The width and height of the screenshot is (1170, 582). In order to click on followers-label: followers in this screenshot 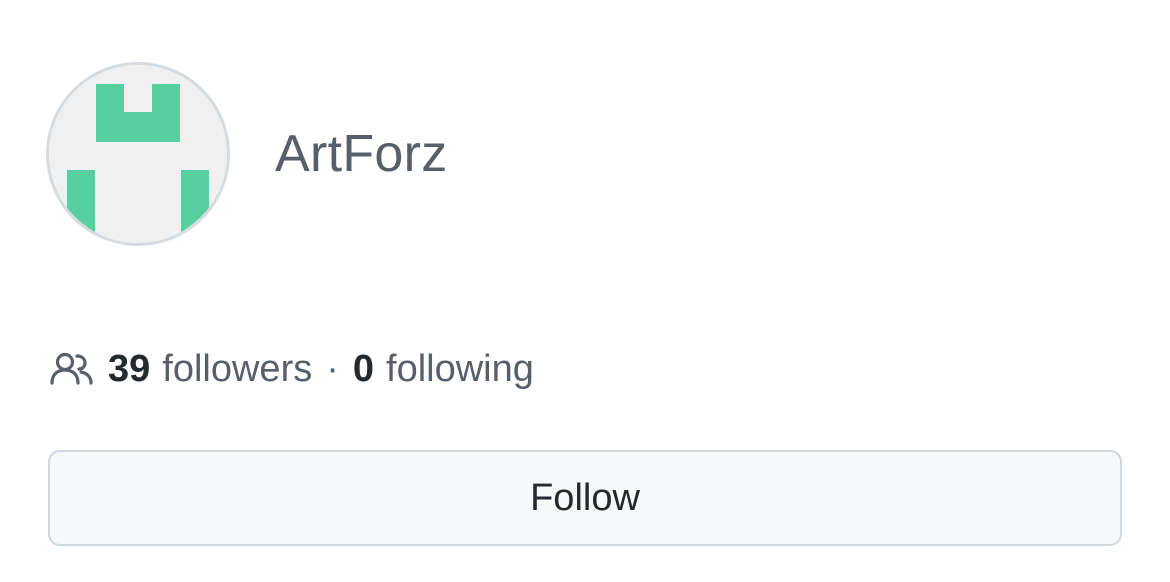, I will do `click(237, 368)`.